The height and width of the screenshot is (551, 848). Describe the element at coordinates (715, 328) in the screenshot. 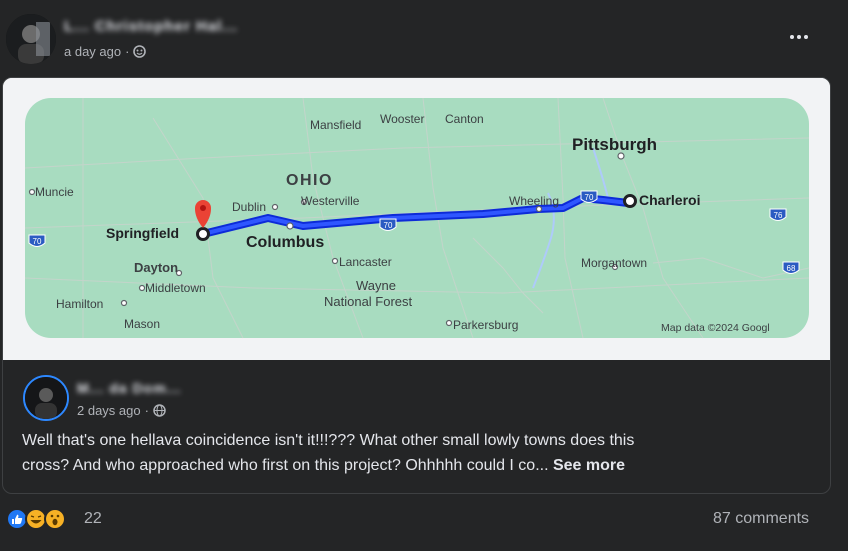

I see `map-attribution: Map data ©2024 Googl` at that location.